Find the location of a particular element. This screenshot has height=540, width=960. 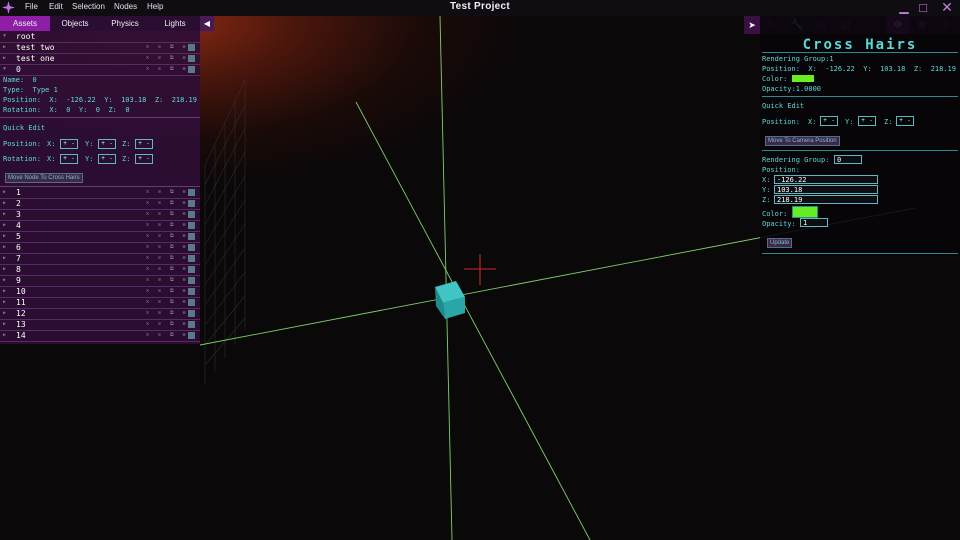

tab-physics: Physics is located at coordinates (125, 23).